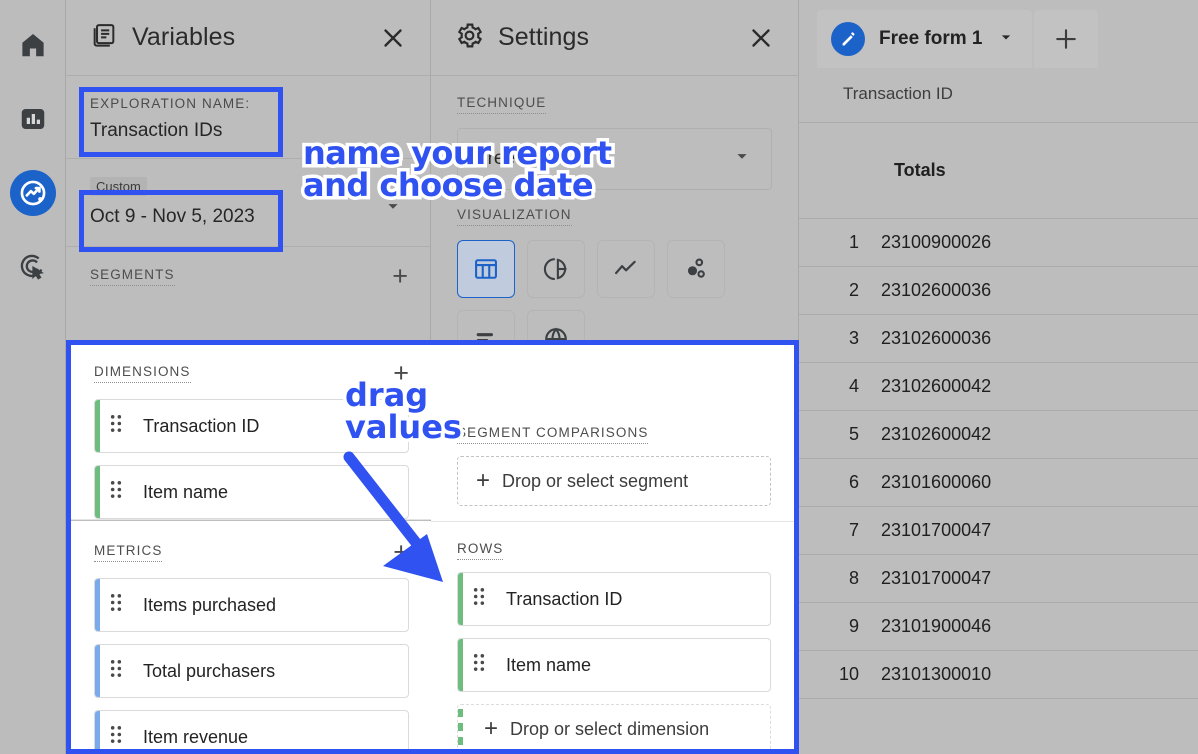 This screenshot has width=1198, height=754. What do you see at coordinates (853, 482) in the screenshot?
I see `row-index: 6` at bounding box center [853, 482].